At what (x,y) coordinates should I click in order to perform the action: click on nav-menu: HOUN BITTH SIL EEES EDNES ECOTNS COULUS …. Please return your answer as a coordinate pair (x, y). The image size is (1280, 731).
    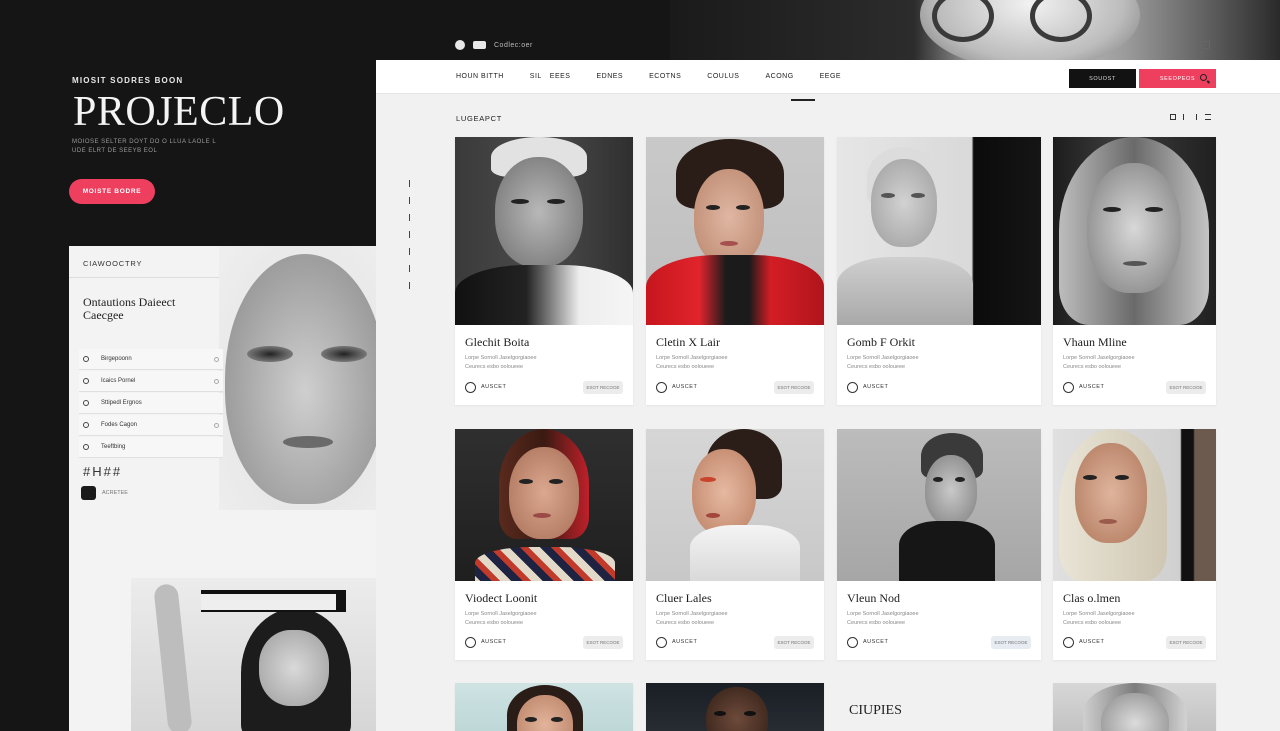
    Looking at the image, I should click on (648, 76).